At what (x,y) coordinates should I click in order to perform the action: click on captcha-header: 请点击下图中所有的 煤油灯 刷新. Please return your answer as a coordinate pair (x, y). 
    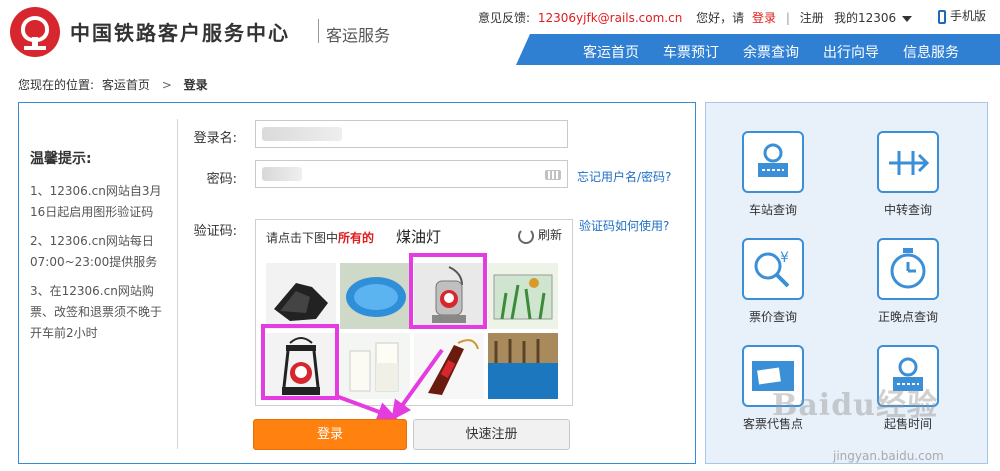
    Looking at the image, I should click on (414, 235).